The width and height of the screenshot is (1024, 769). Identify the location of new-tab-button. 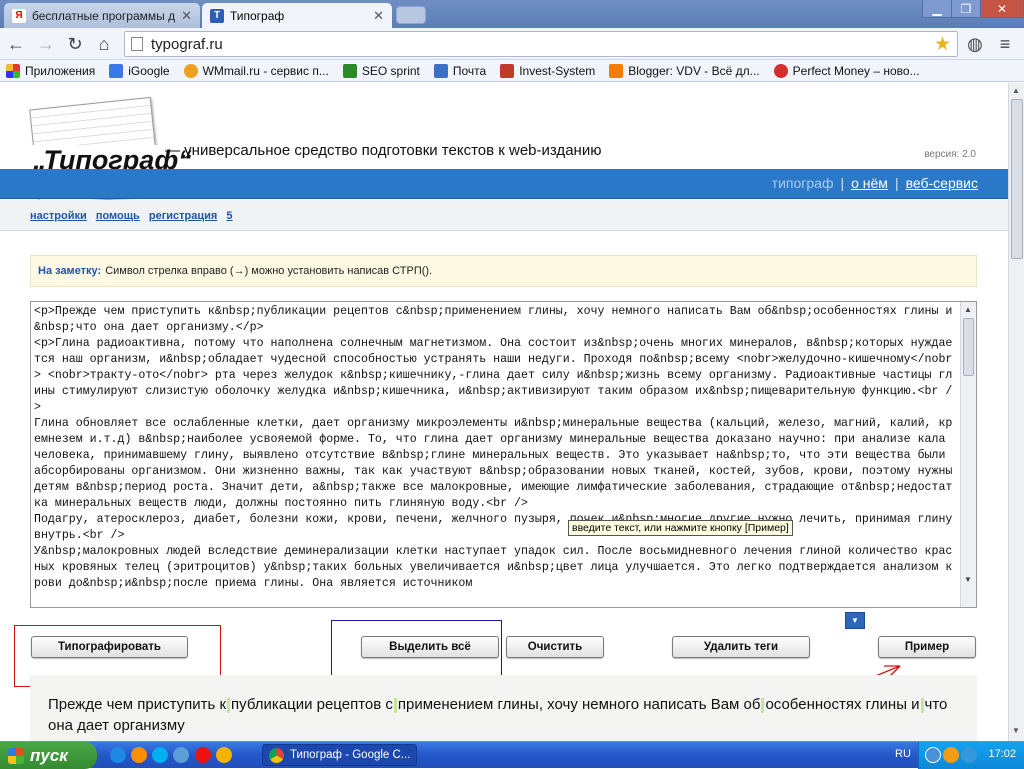
(411, 15).